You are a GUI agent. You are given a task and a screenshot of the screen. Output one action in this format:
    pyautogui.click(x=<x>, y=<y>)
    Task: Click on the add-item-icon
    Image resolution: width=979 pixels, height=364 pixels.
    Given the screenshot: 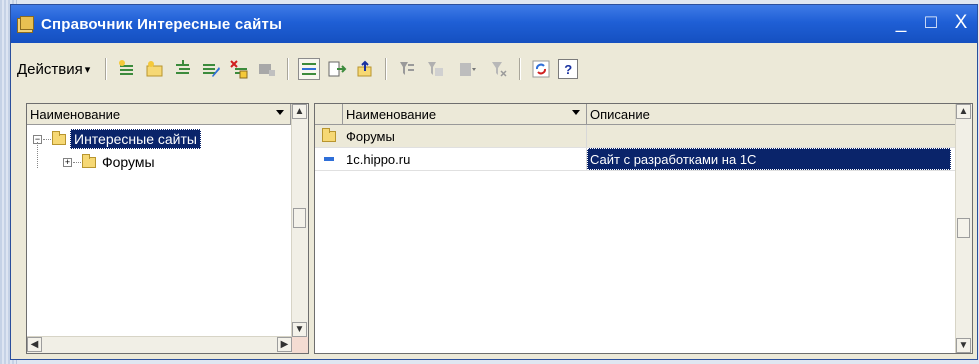 What is the action you would take?
    pyautogui.click(x=126, y=67)
    